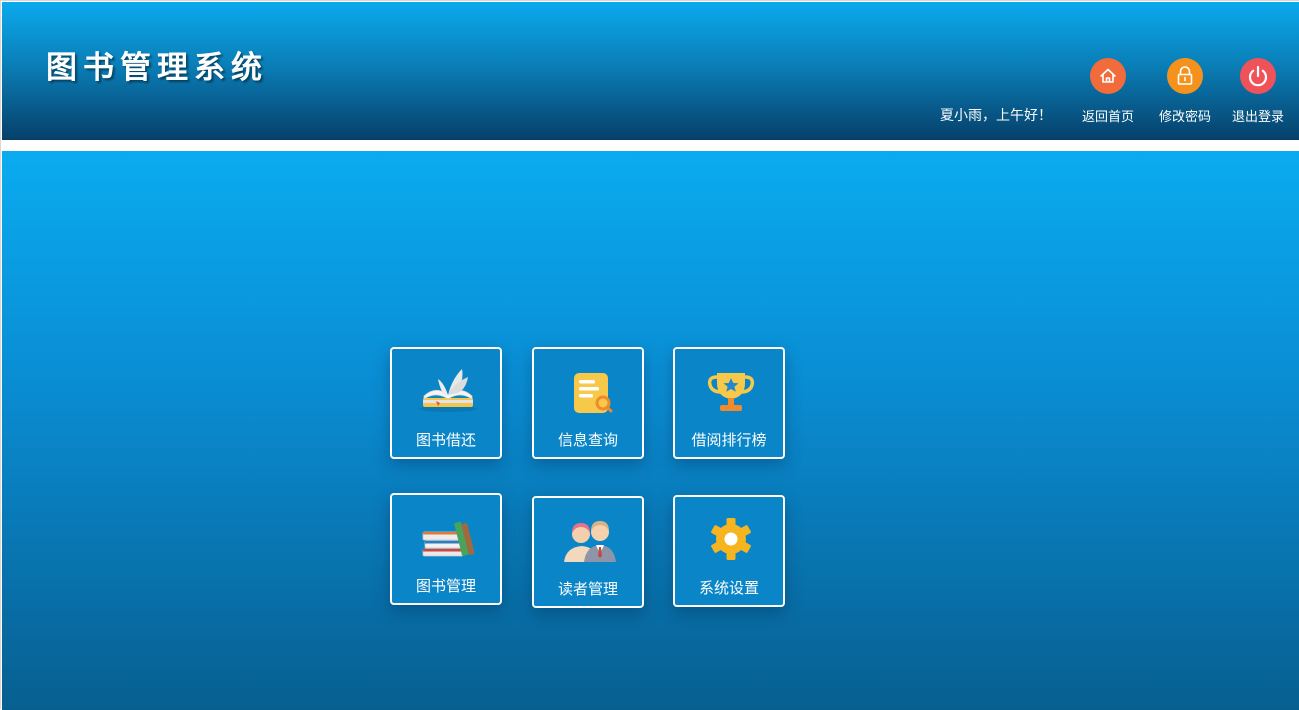  Describe the element at coordinates (1107, 117) in the screenshot. I see `home-button-label: 返回首页` at that location.